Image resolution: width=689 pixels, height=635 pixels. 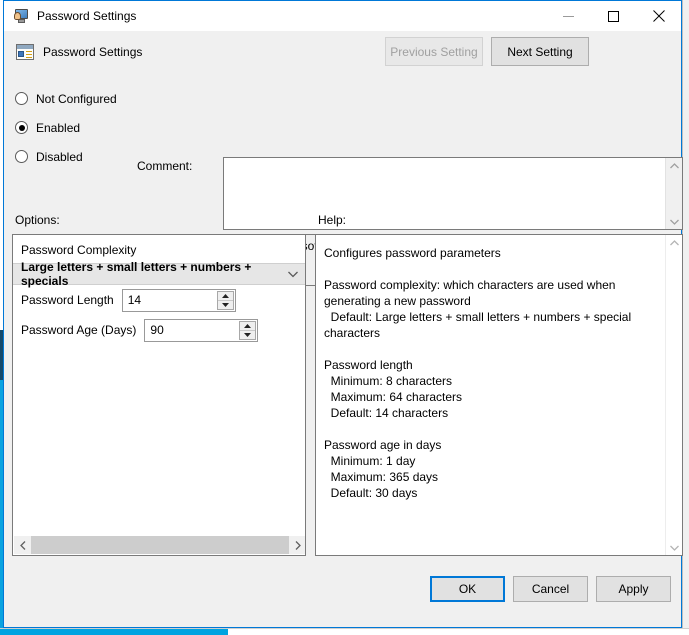 What do you see at coordinates (434, 51) in the screenshot?
I see `previous-setting-button: Previous Setting` at bounding box center [434, 51].